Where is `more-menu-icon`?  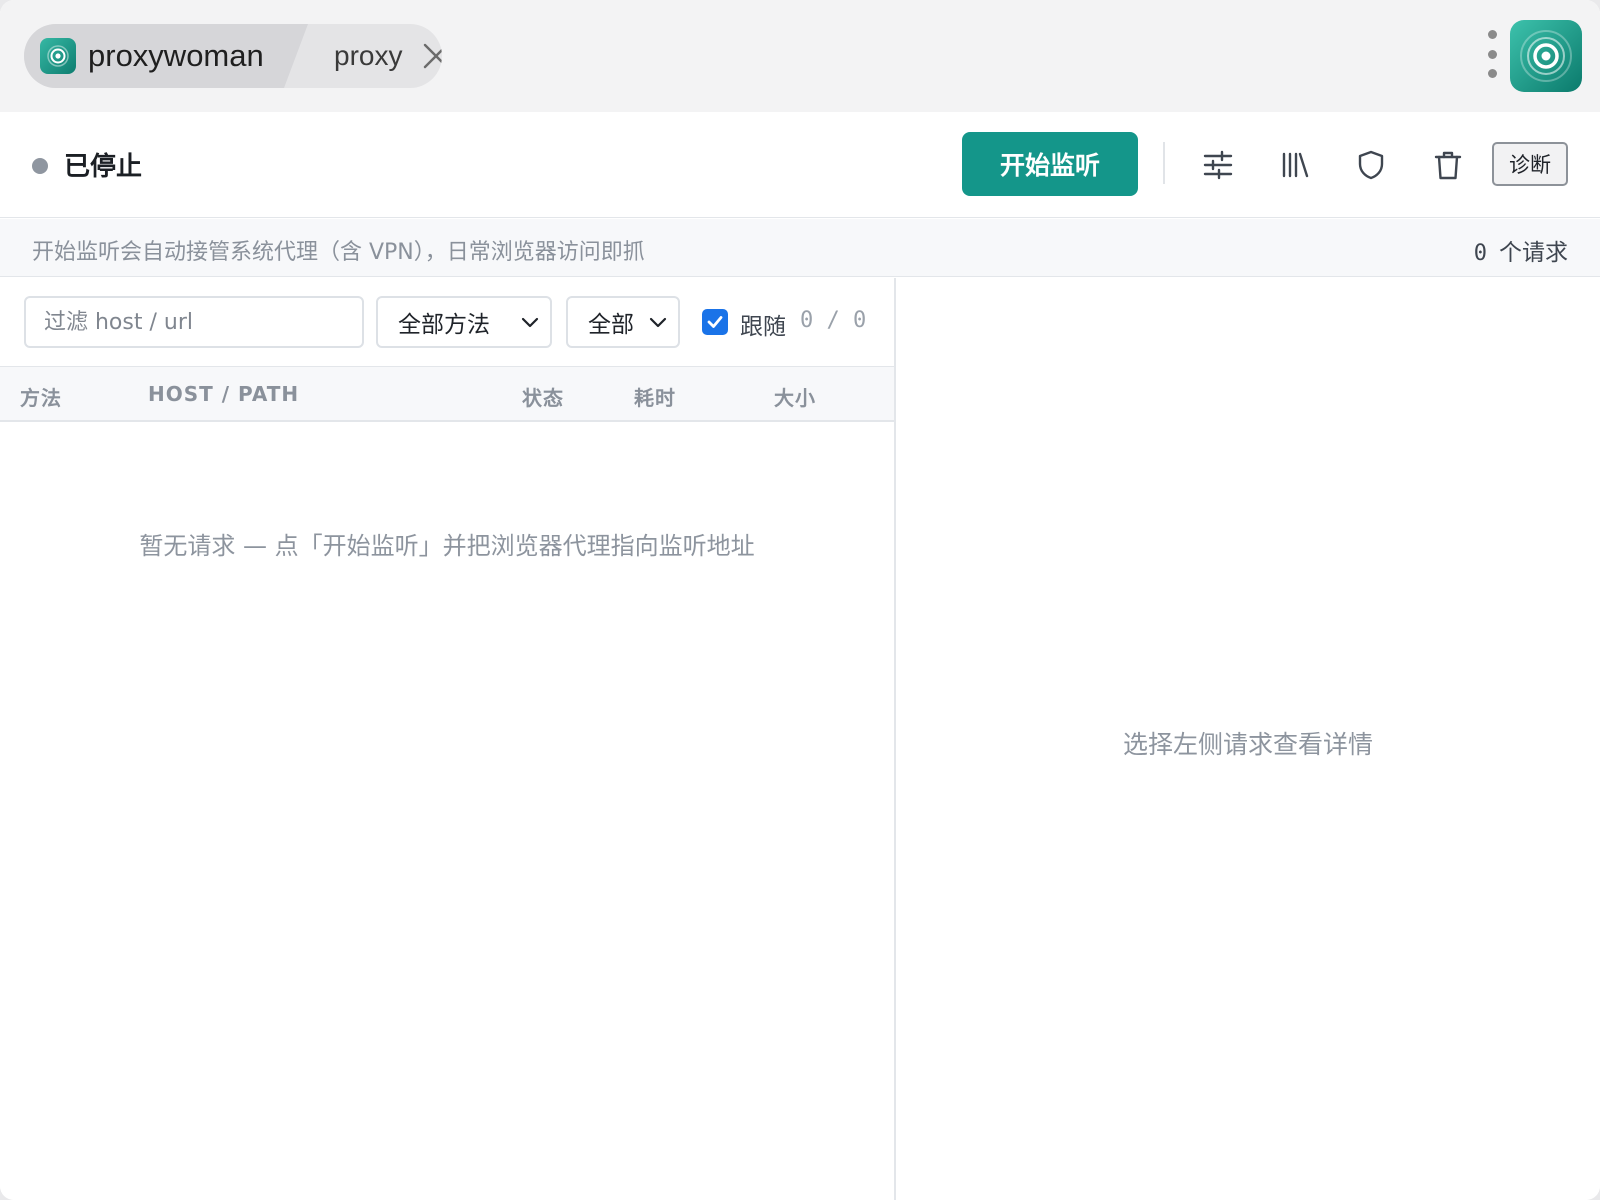
more-menu-icon is located at coordinates (1492, 54).